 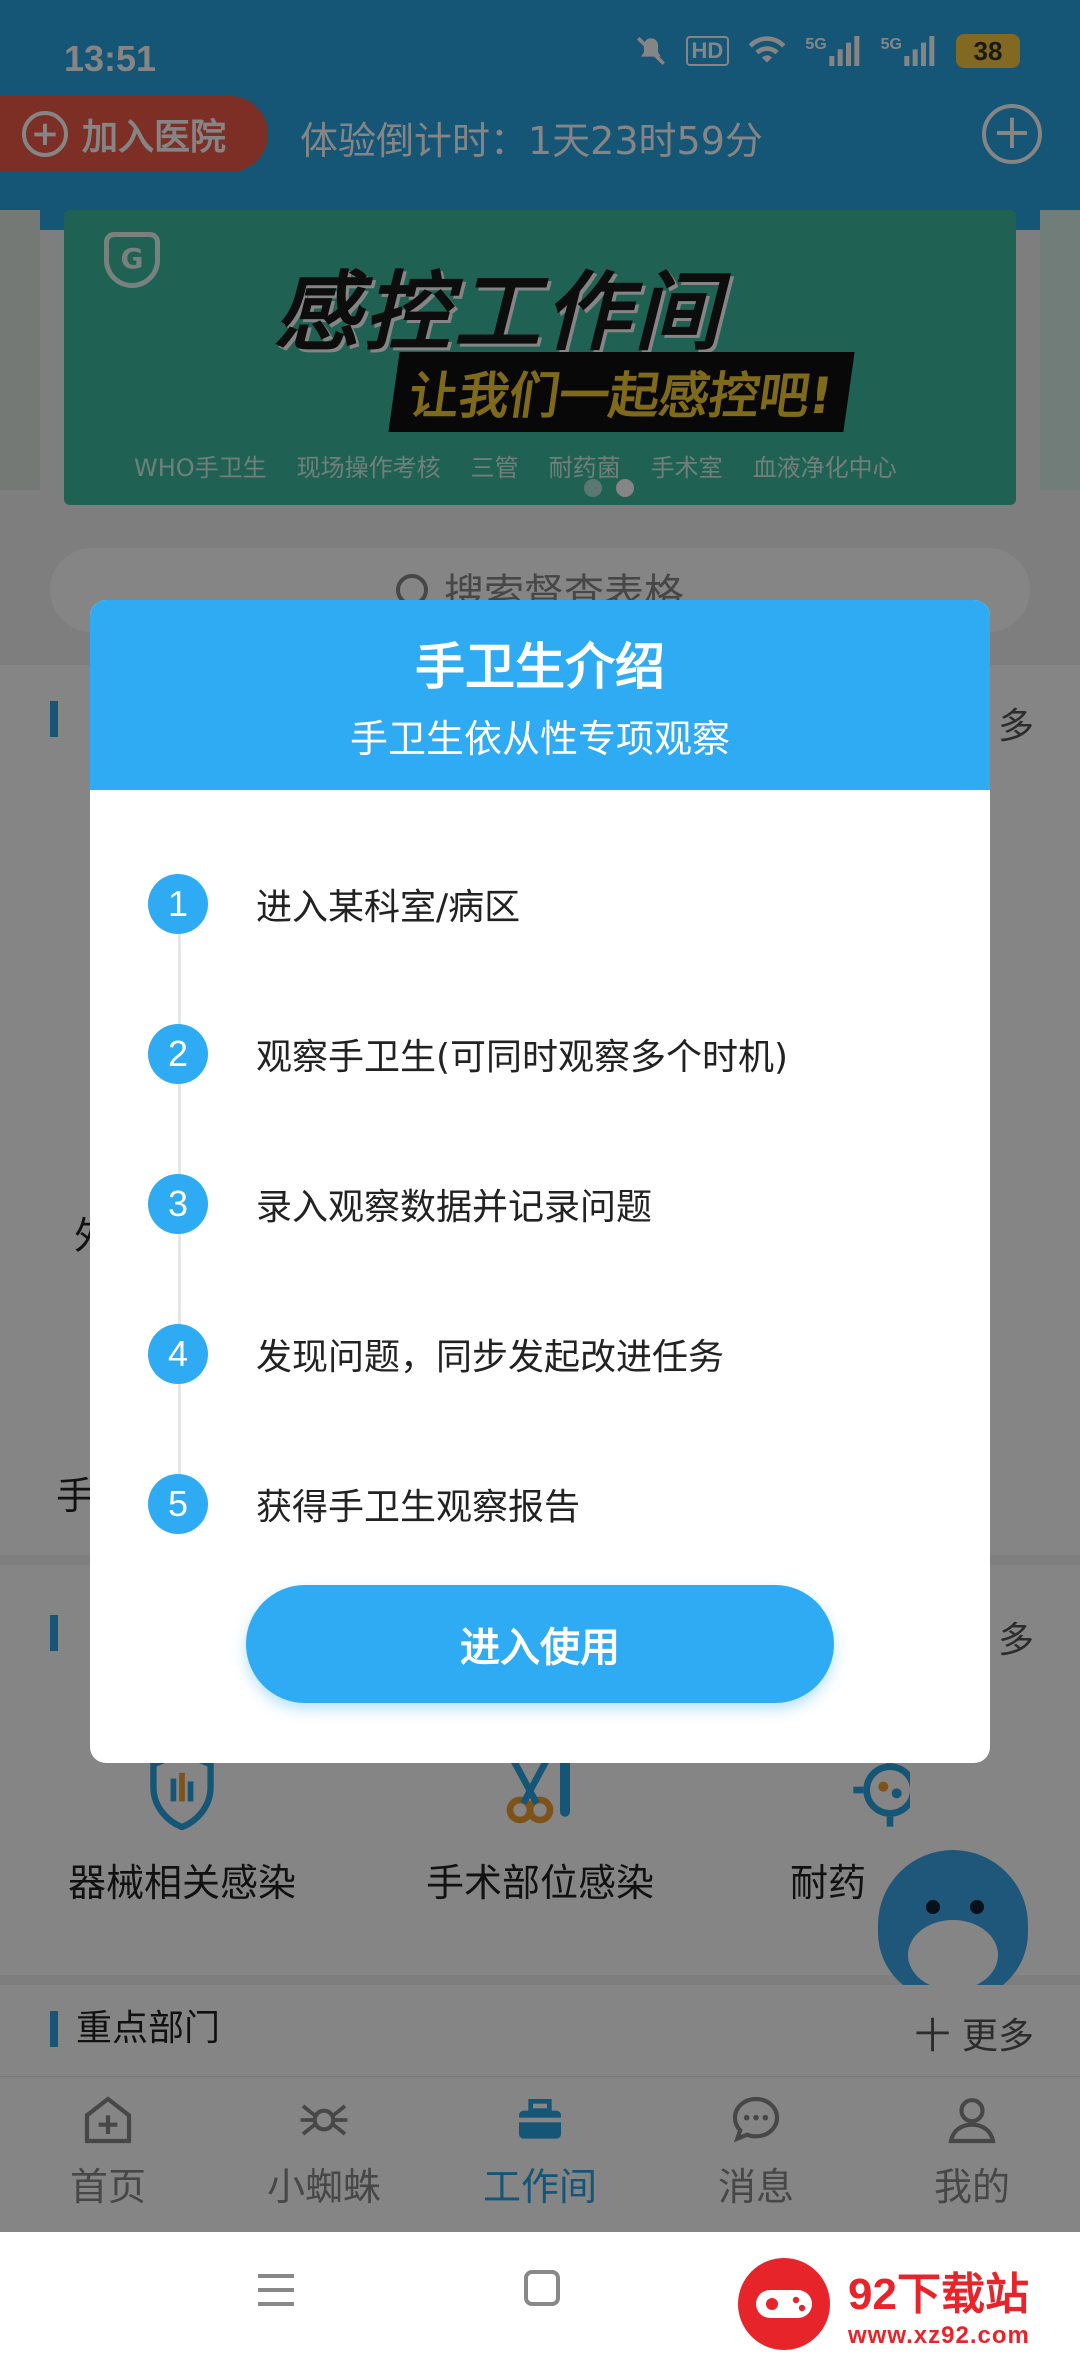 I want to click on step-item: 5 获得手卫生观察报告, so click(x=364, y=1504).